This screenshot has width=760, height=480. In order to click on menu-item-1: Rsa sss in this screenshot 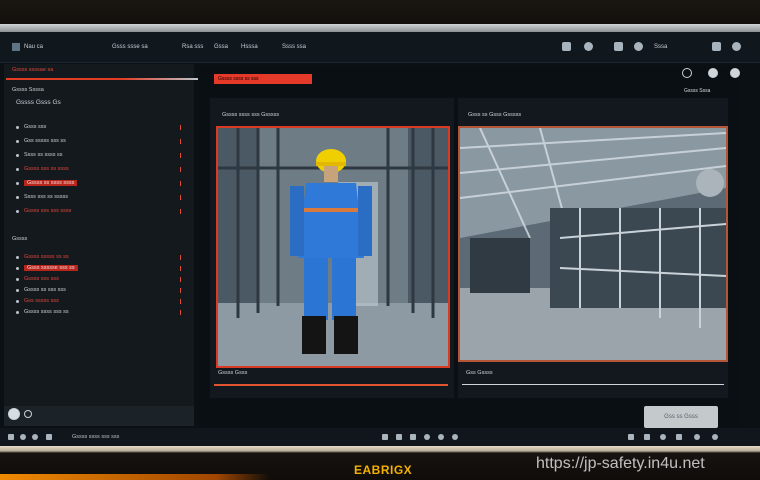, I will do `click(192, 47)`.